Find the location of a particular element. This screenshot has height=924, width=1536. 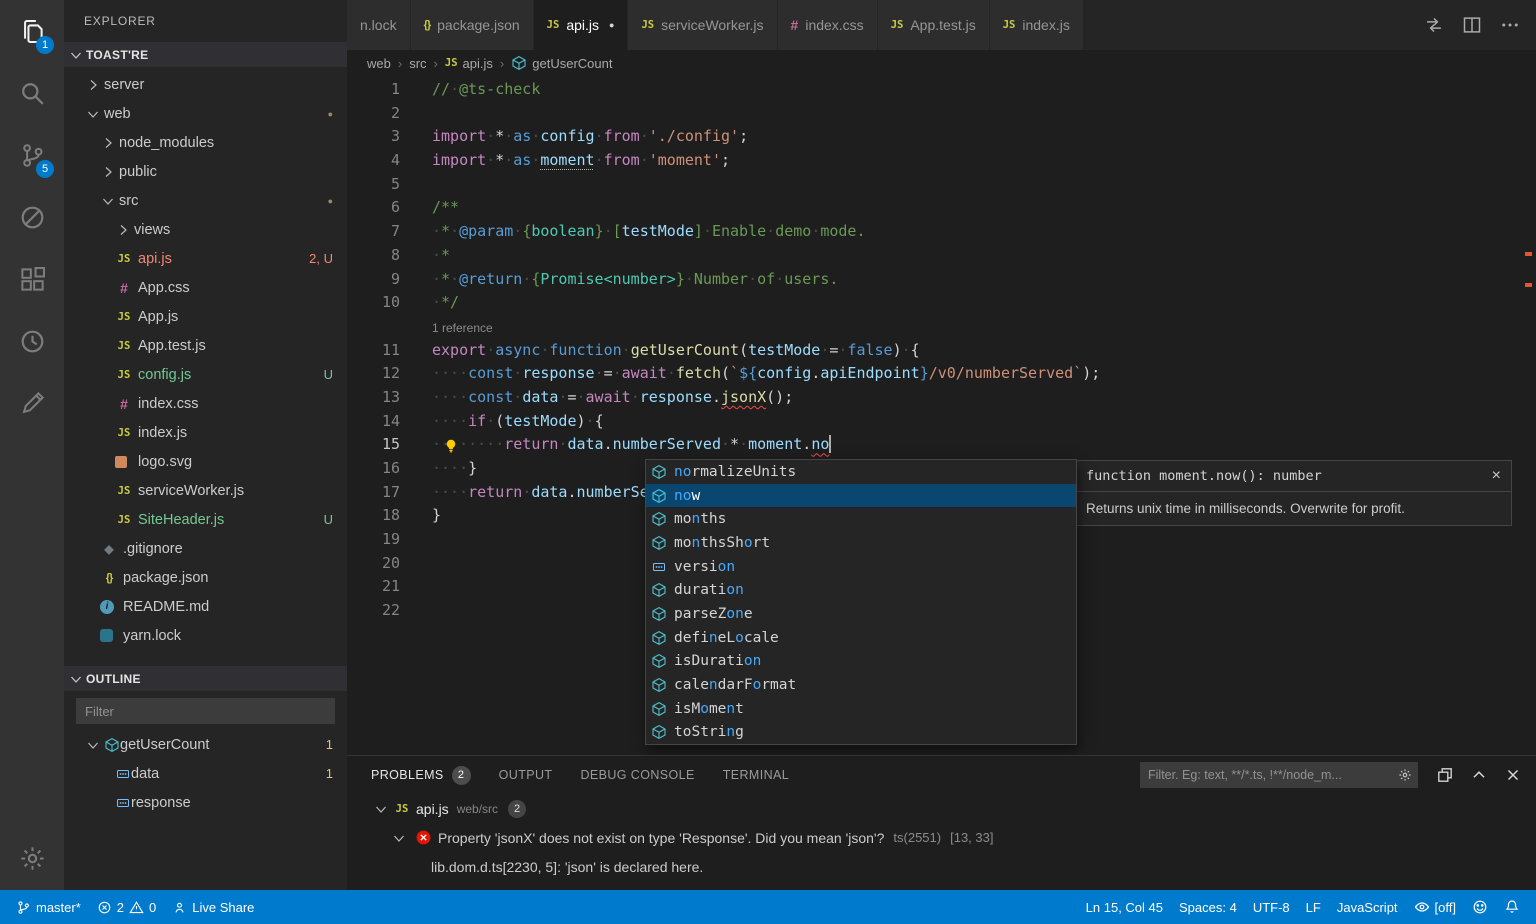

line-number: 18 is located at coordinates (389, 518).